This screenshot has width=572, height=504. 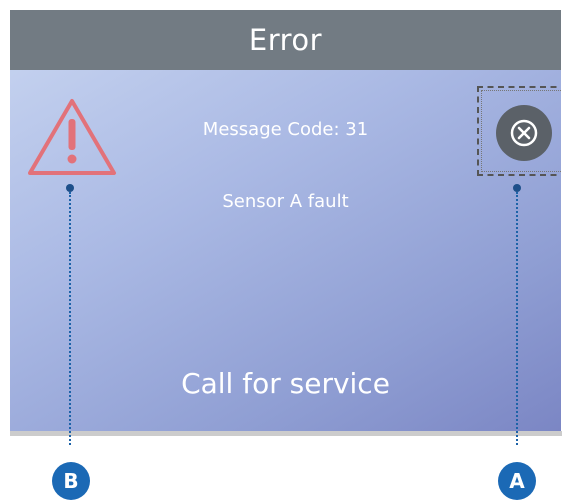 What do you see at coordinates (70, 318) in the screenshot?
I see `callout-b-line` at bounding box center [70, 318].